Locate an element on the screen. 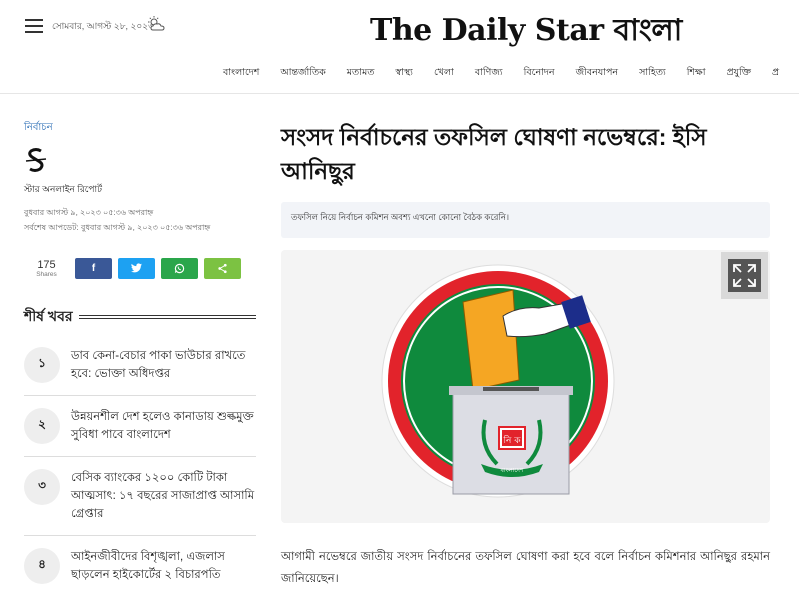  election-commission-emblem: নি ক বাংলাদেশ is located at coordinates (498, 381).